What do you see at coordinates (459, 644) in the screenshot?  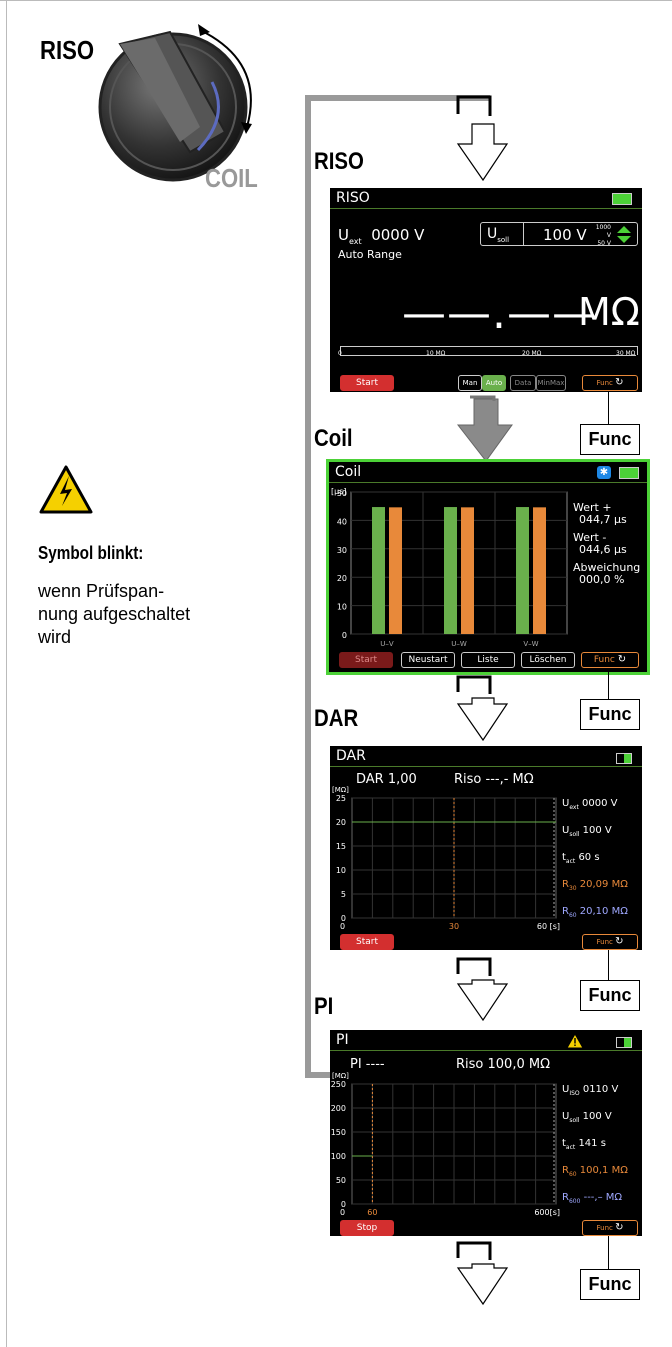 I see `x-tick-label: U–W` at bounding box center [459, 644].